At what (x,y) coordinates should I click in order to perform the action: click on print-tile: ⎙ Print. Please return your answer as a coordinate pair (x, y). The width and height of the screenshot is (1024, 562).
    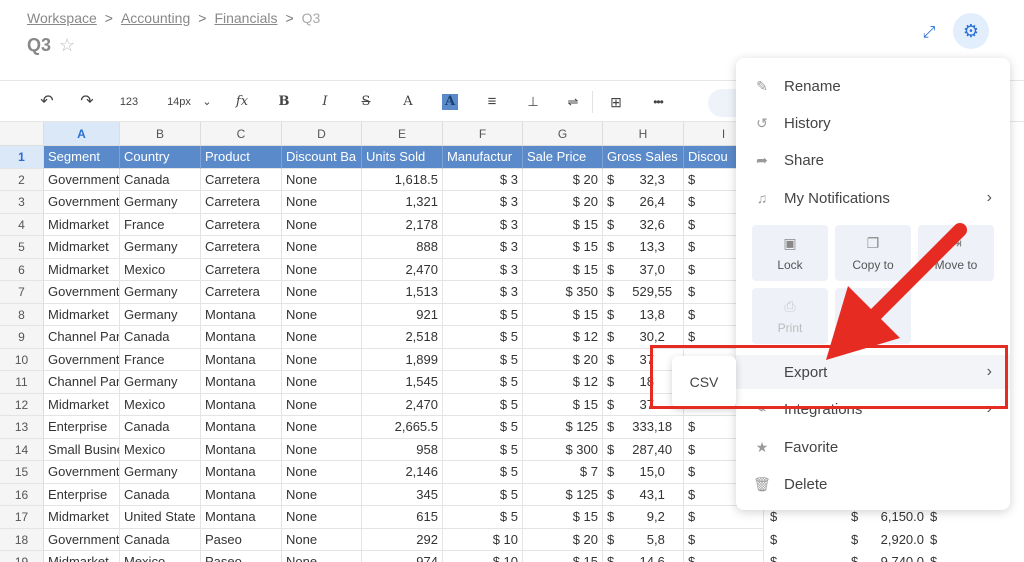
    Looking at the image, I should click on (790, 316).